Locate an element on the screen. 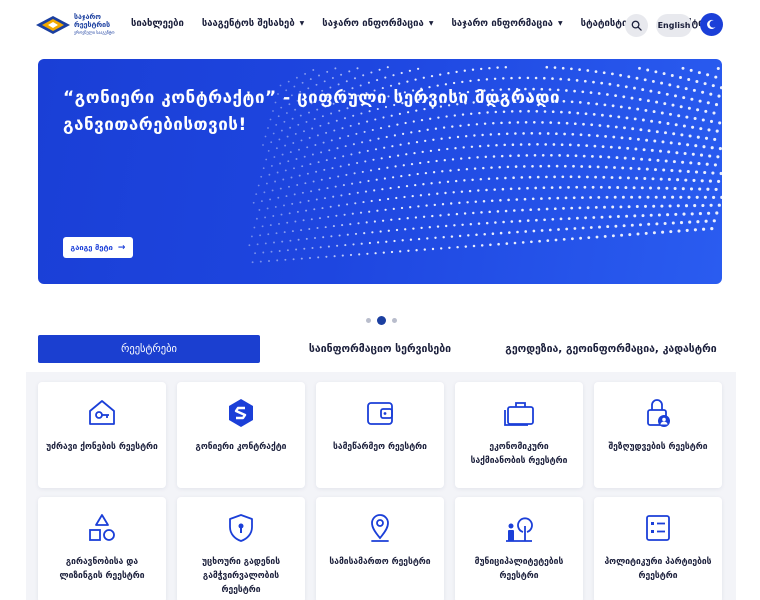  learn-more-button: გაიგე მეტი → is located at coordinates (98, 247).